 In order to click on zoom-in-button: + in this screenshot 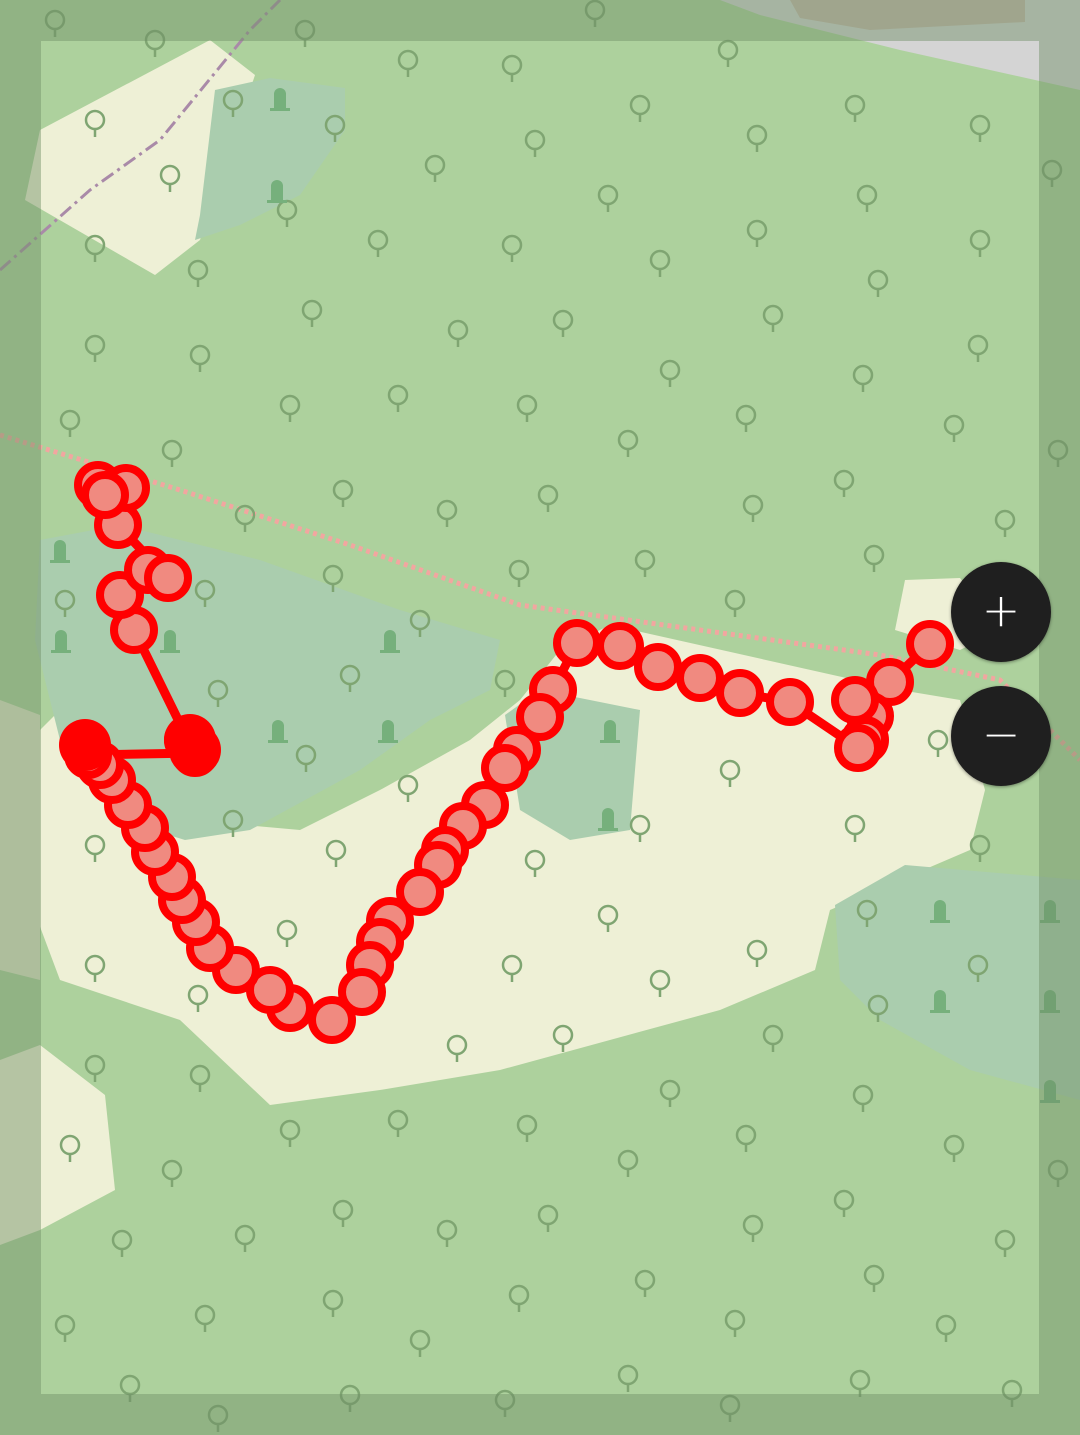, I will do `click(1001, 612)`.